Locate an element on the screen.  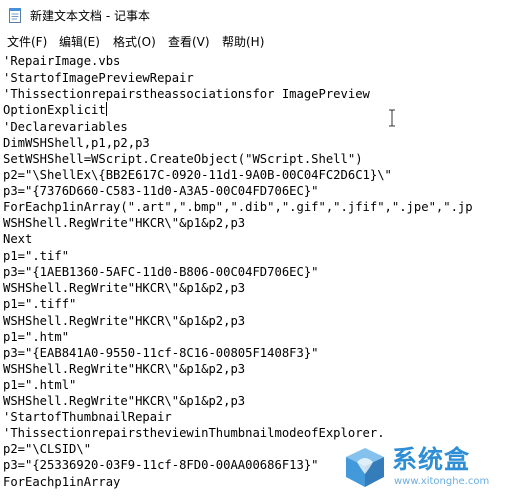
menu-bar: 文件(F) 编辑(E) 格式(O) 查看(V) 帮助(H) is located at coordinates (257, 41).